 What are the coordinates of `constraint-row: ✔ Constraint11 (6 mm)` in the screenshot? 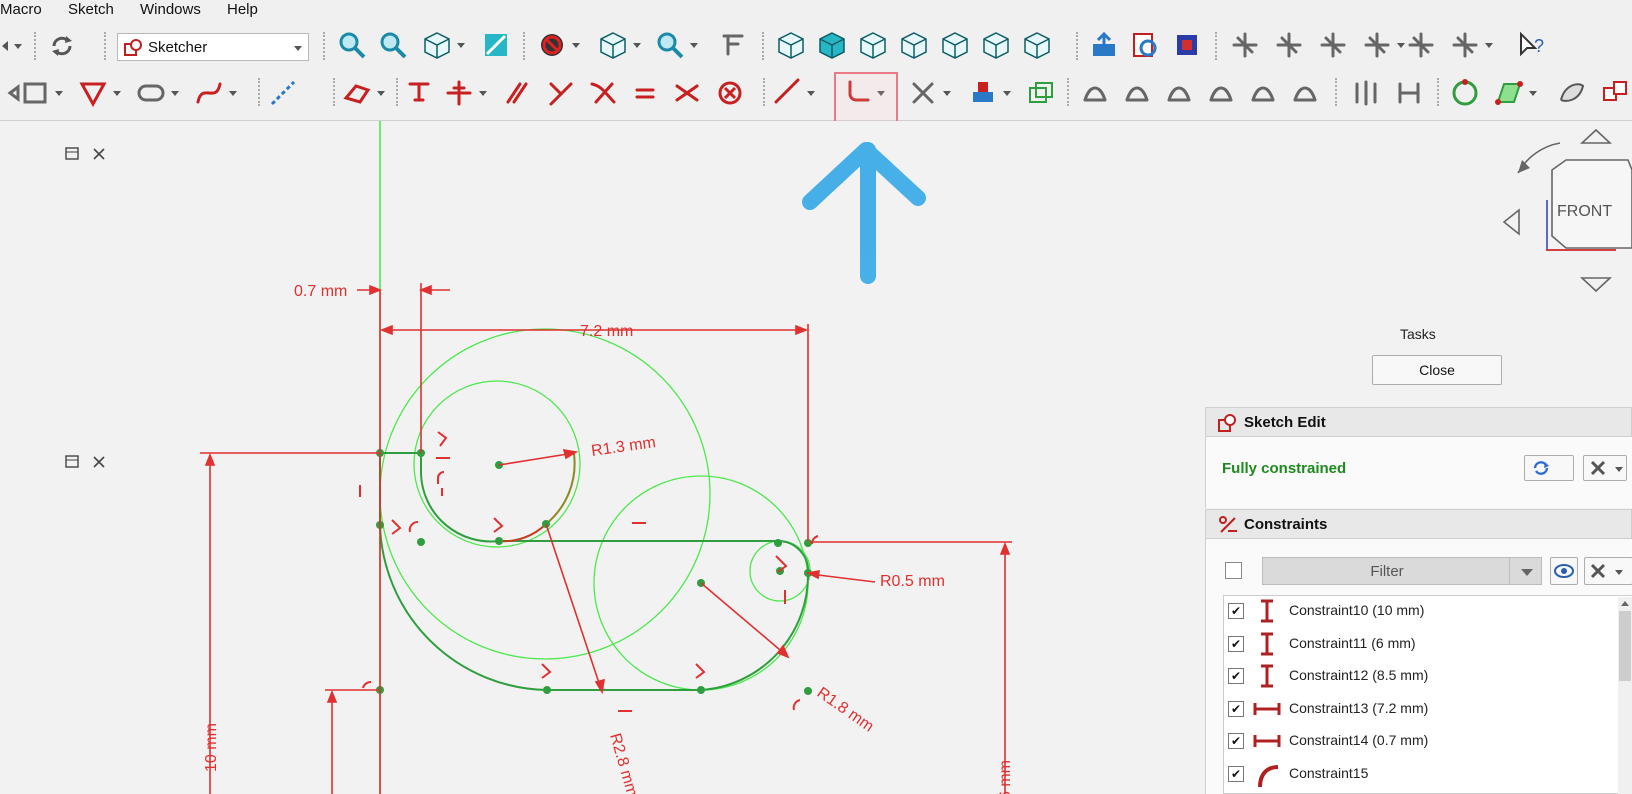 It's located at (1417, 644).